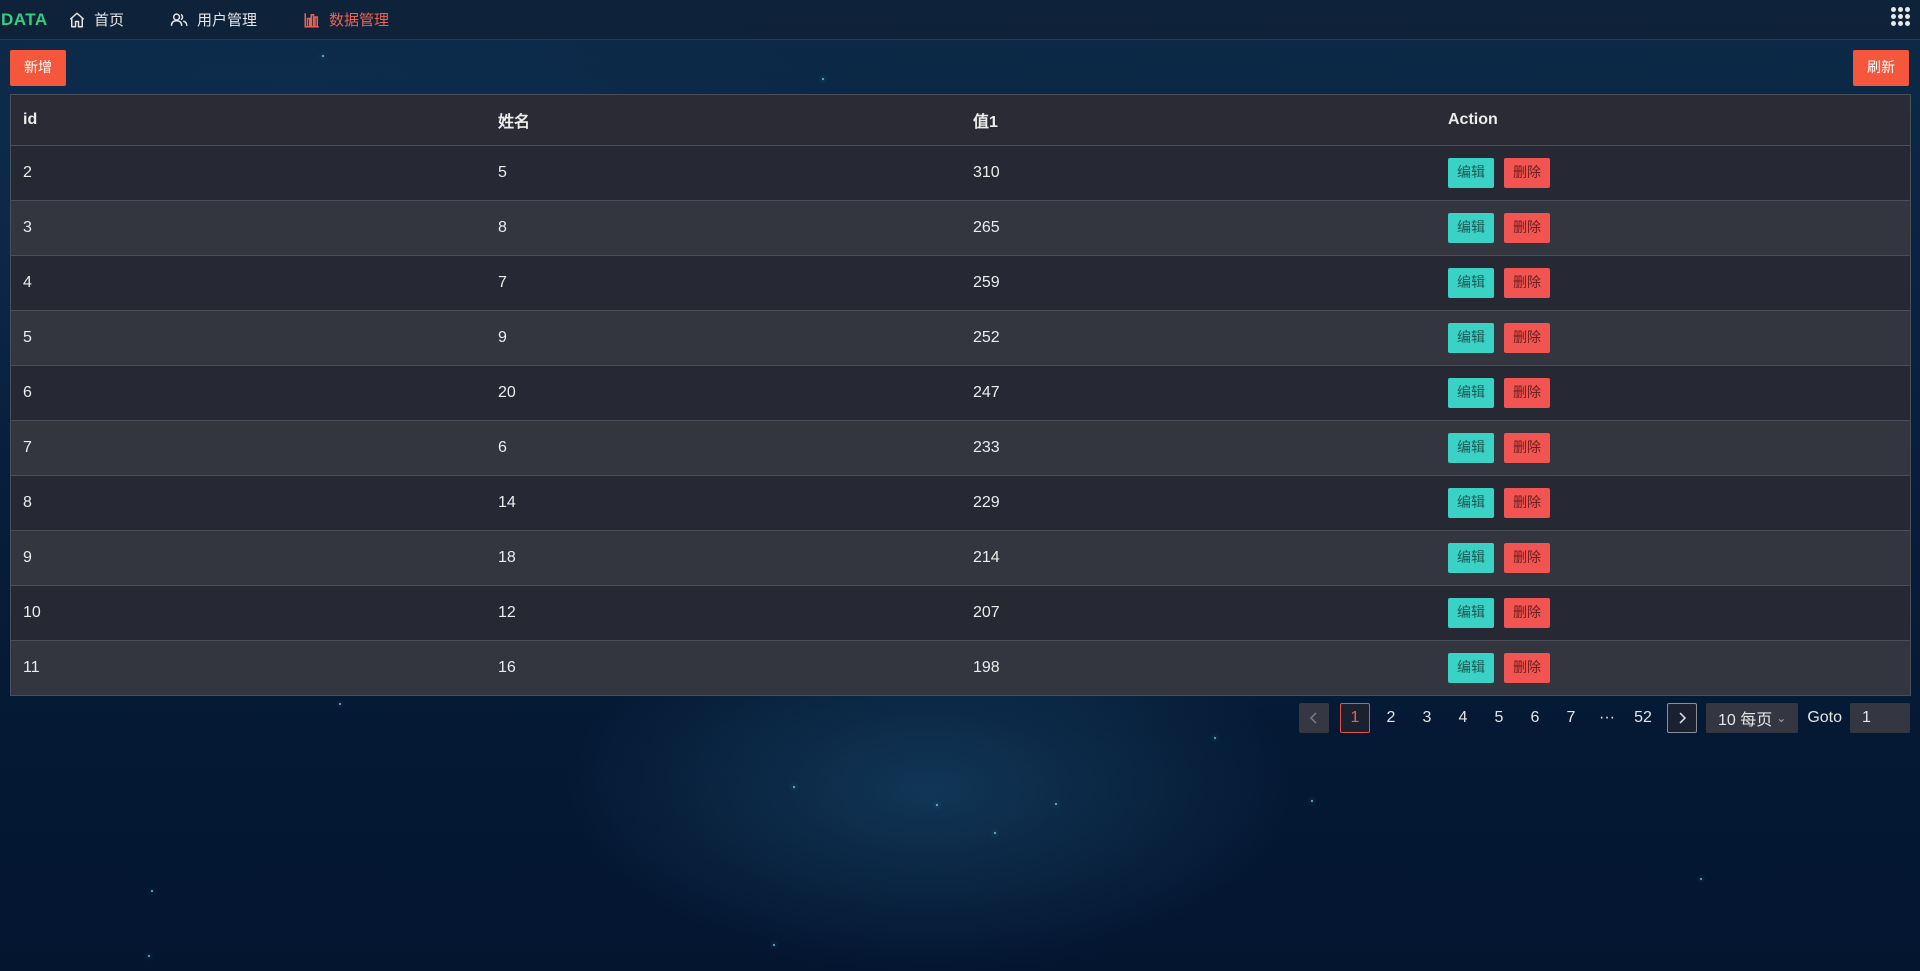  I want to click on cell-value: 265, so click(986, 227).